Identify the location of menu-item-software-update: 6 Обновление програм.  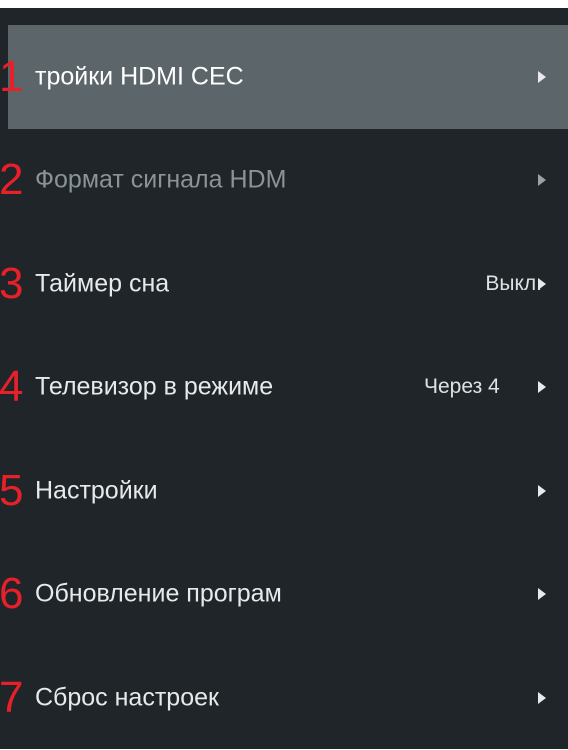
(284, 595).